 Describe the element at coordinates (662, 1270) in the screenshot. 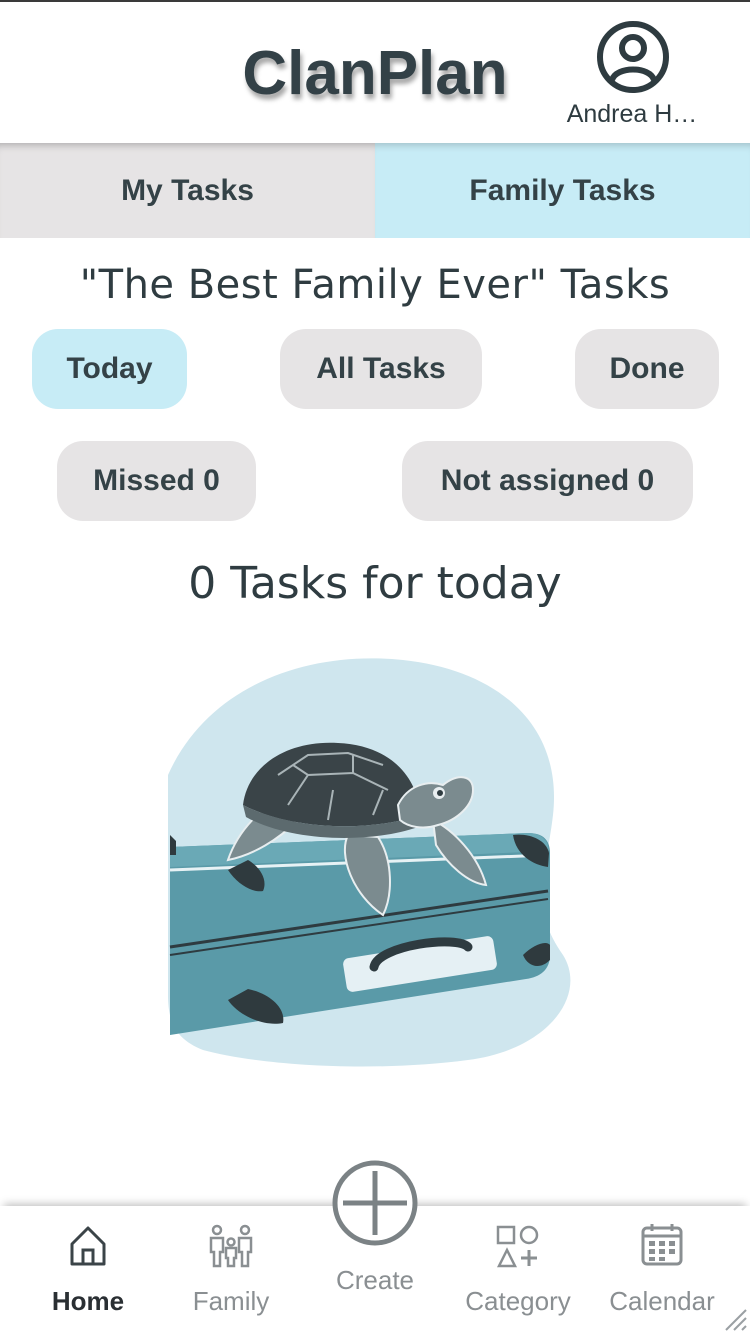

I see `nav-calendar: Calendar` at that location.